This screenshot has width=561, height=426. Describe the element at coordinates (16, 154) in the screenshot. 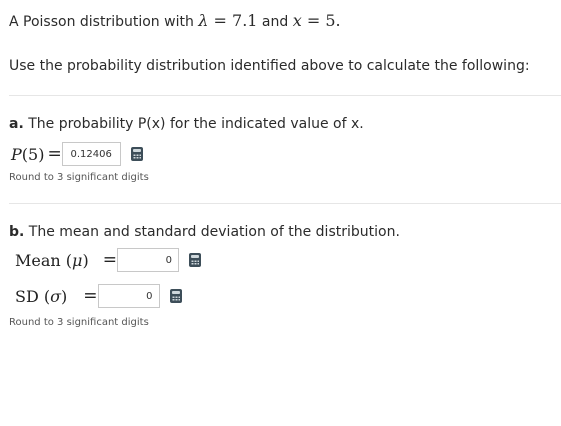

I see `probability-func: P` at that location.